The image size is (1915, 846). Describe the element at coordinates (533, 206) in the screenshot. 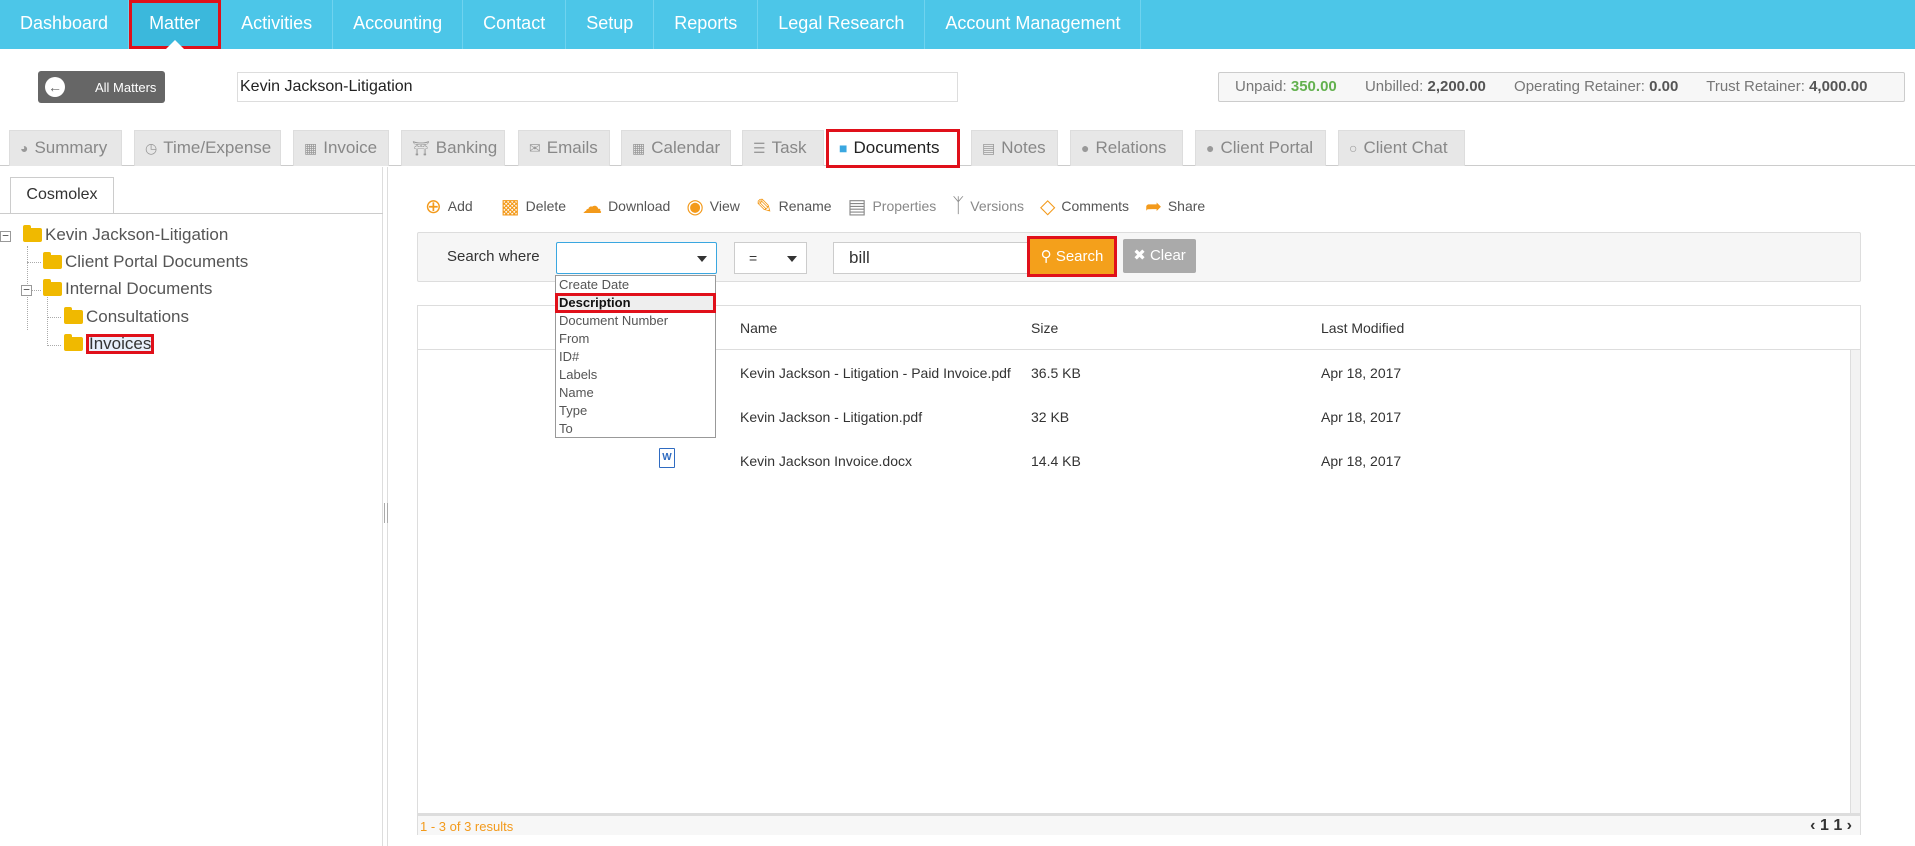

I see `delete-button: ▩ Delete` at that location.